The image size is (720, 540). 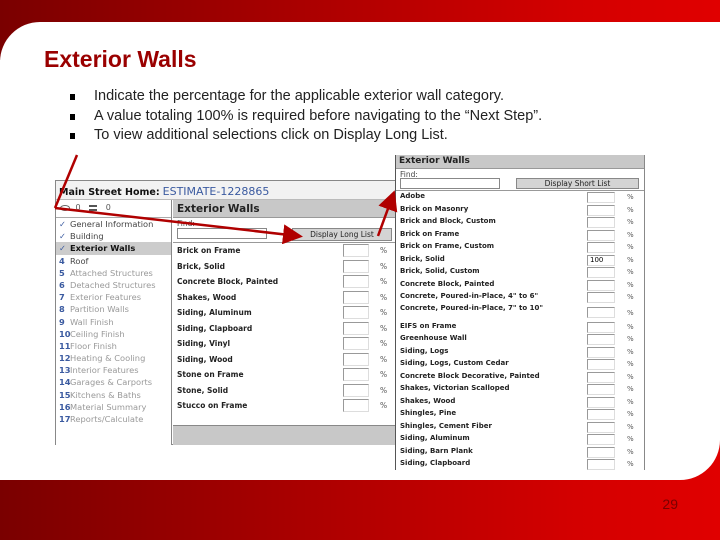 I want to click on wall-type-row: Siding, Wood%, so click(x=284, y=360).